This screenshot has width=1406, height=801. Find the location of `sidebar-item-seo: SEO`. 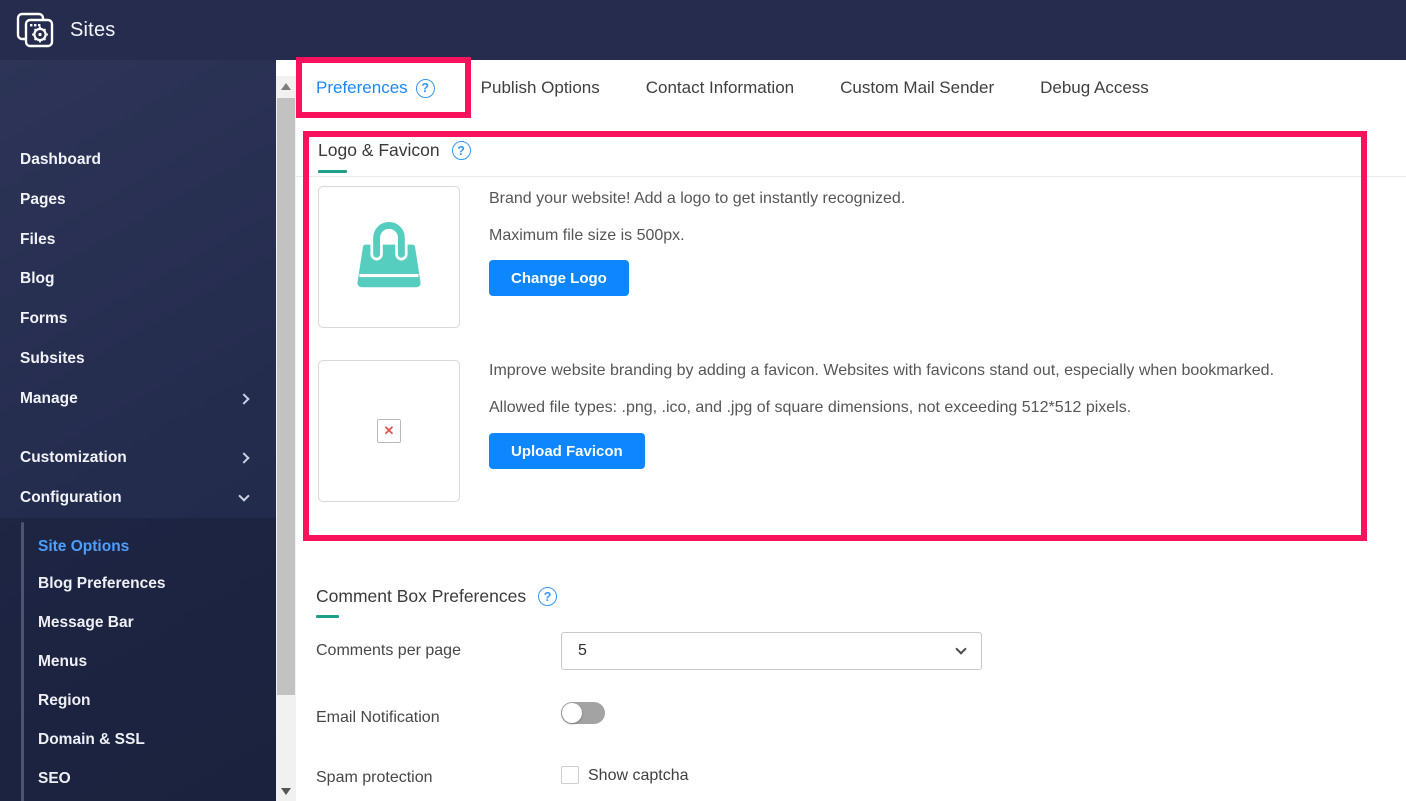

sidebar-item-seo: SEO is located at coordinates (54, 779).